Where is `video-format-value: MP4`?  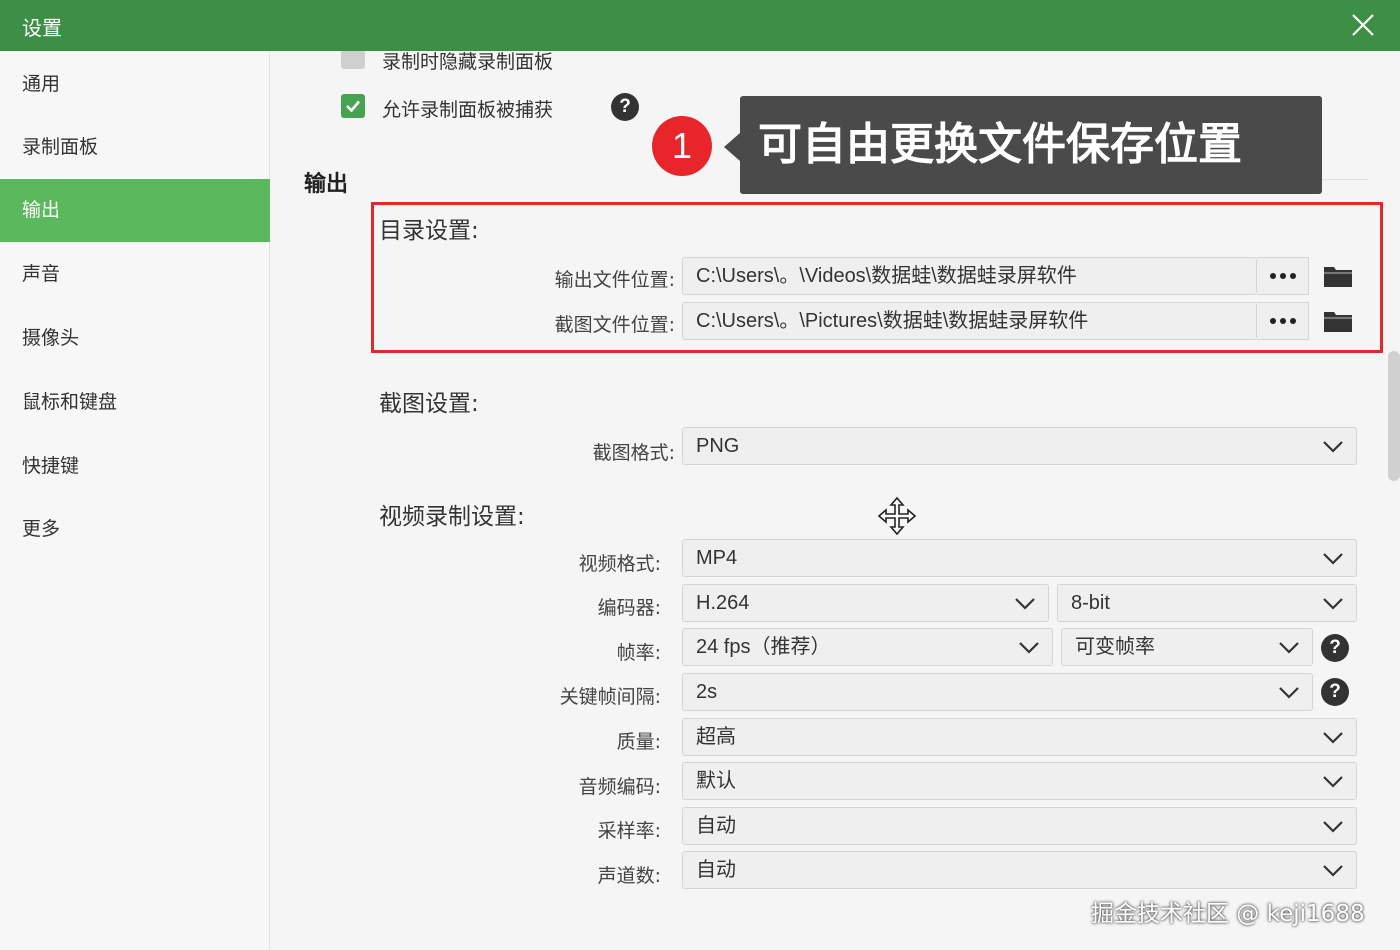
video-format-value: MP4 is located at coordinates (717, 558).